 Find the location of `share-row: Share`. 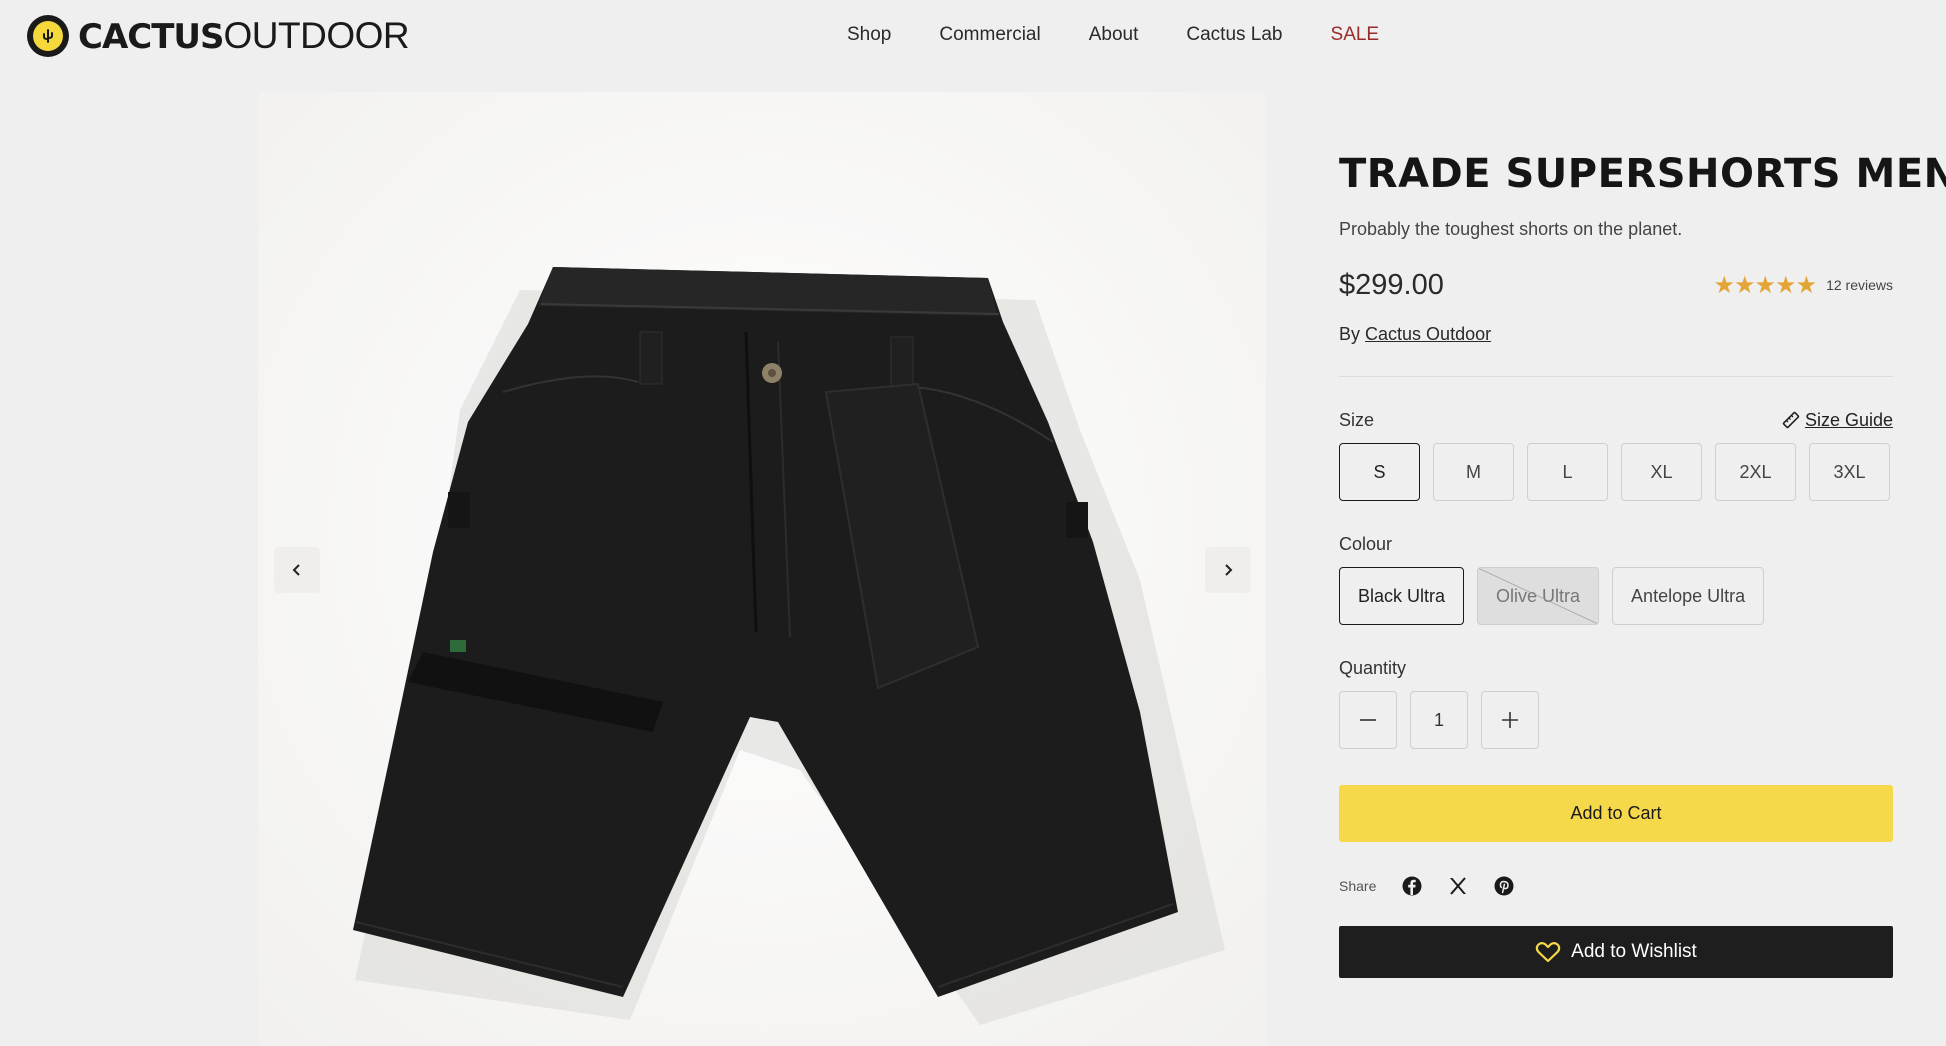

share-row: Share is located at coordinates (1616, 886).